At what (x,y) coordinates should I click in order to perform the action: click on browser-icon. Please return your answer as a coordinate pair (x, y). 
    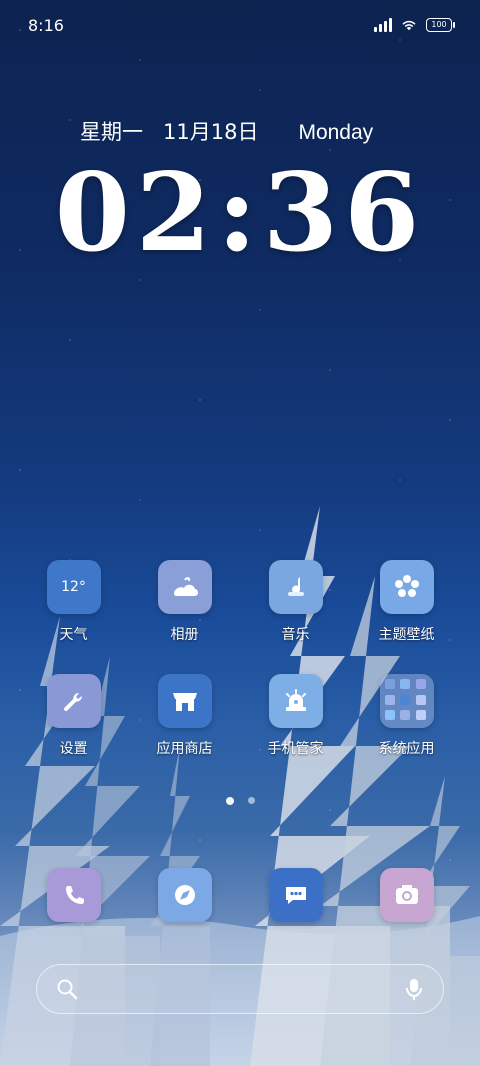
    Looking at the image, I should click on (184, 895).